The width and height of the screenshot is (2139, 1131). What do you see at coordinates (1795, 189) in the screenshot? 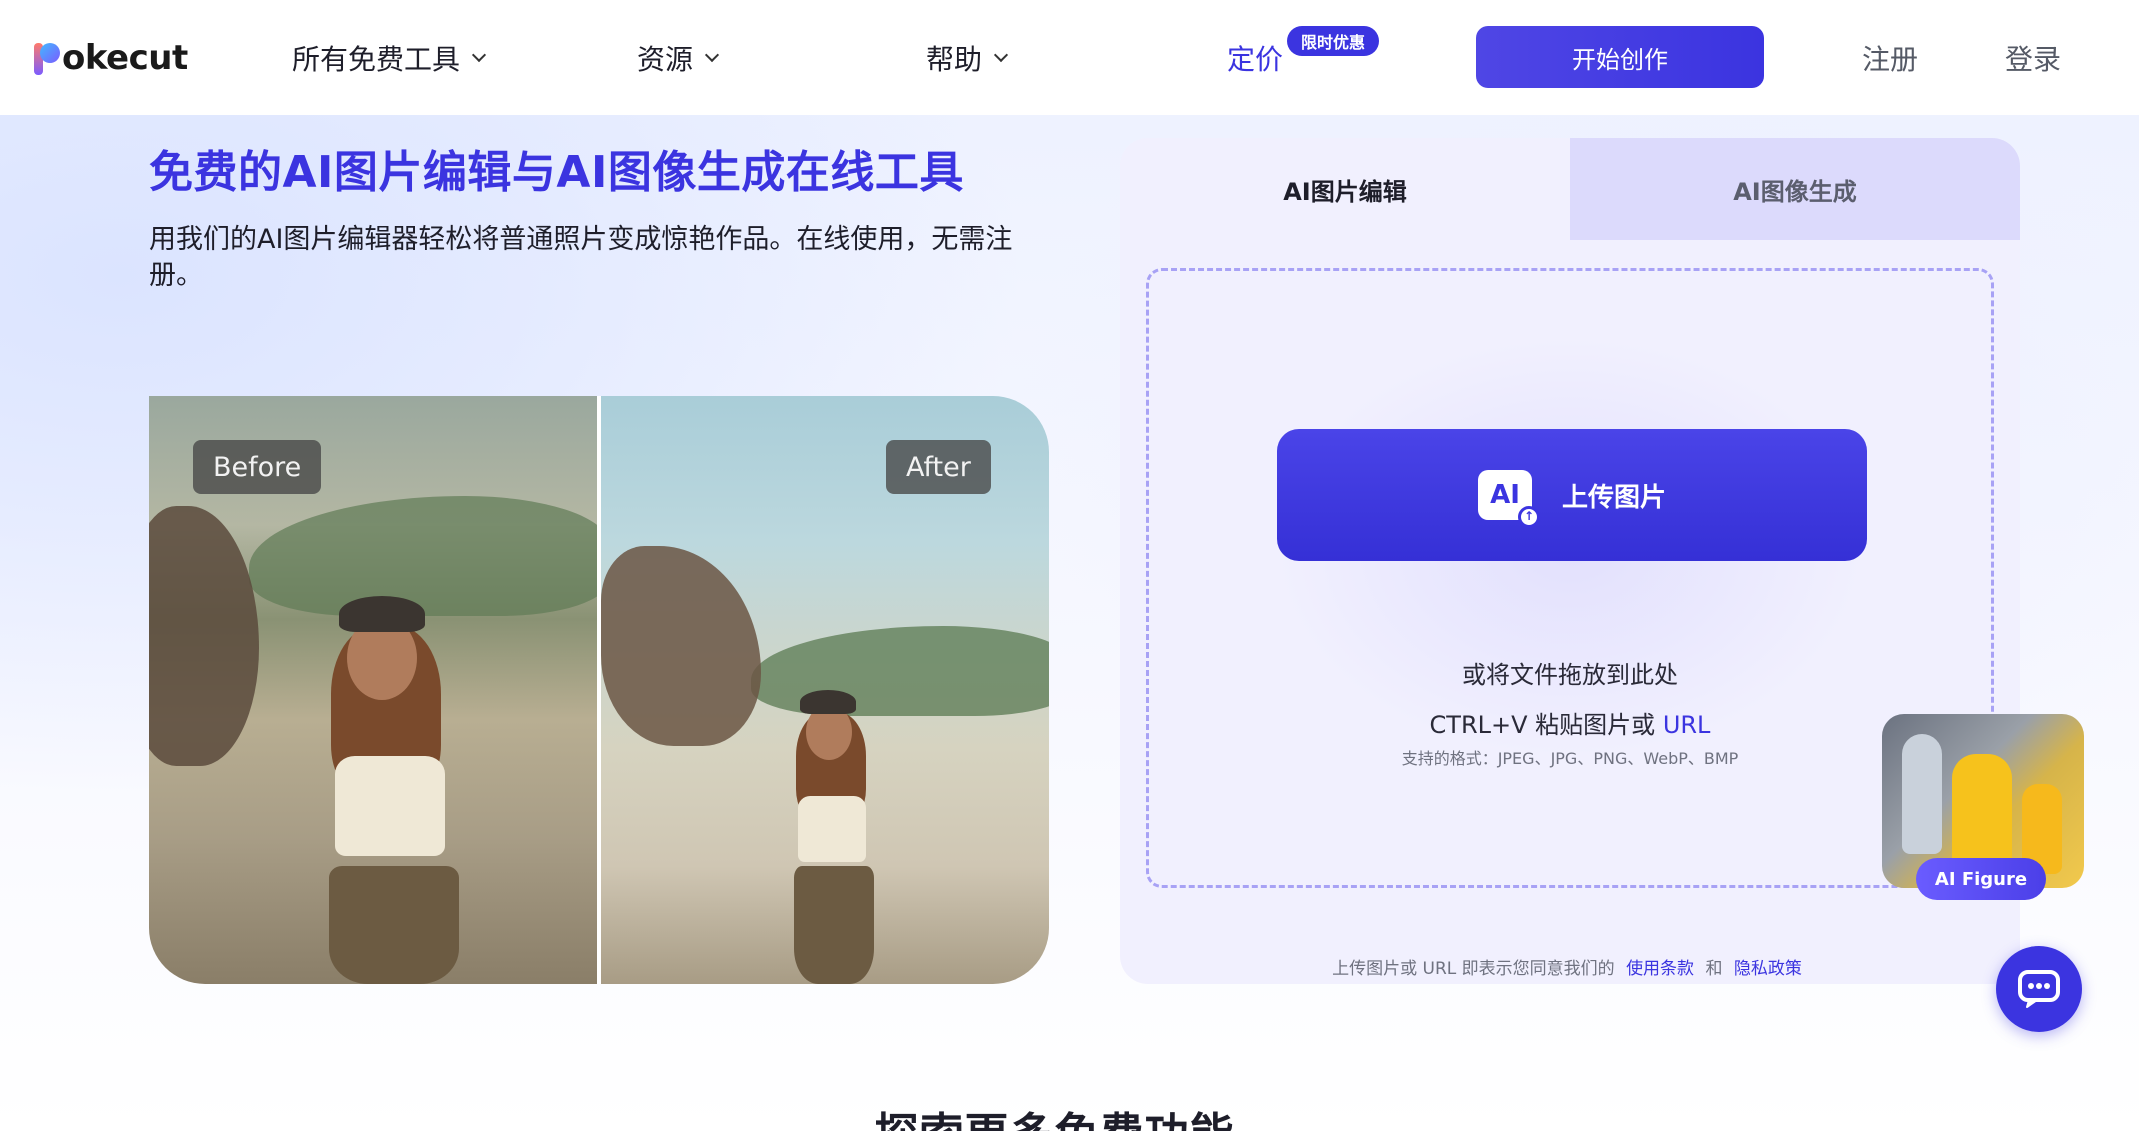
I see `tab-ai-image-generation: AI图像生成` at bounding box center [1795, 189].